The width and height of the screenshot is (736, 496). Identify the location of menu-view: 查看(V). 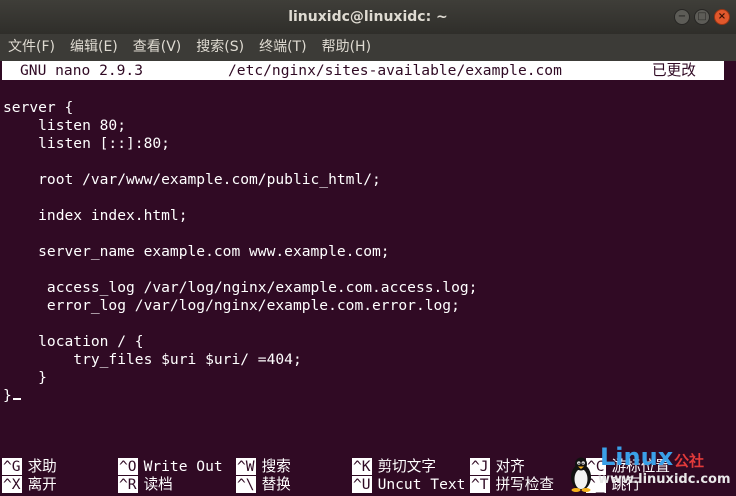
(157, 47).